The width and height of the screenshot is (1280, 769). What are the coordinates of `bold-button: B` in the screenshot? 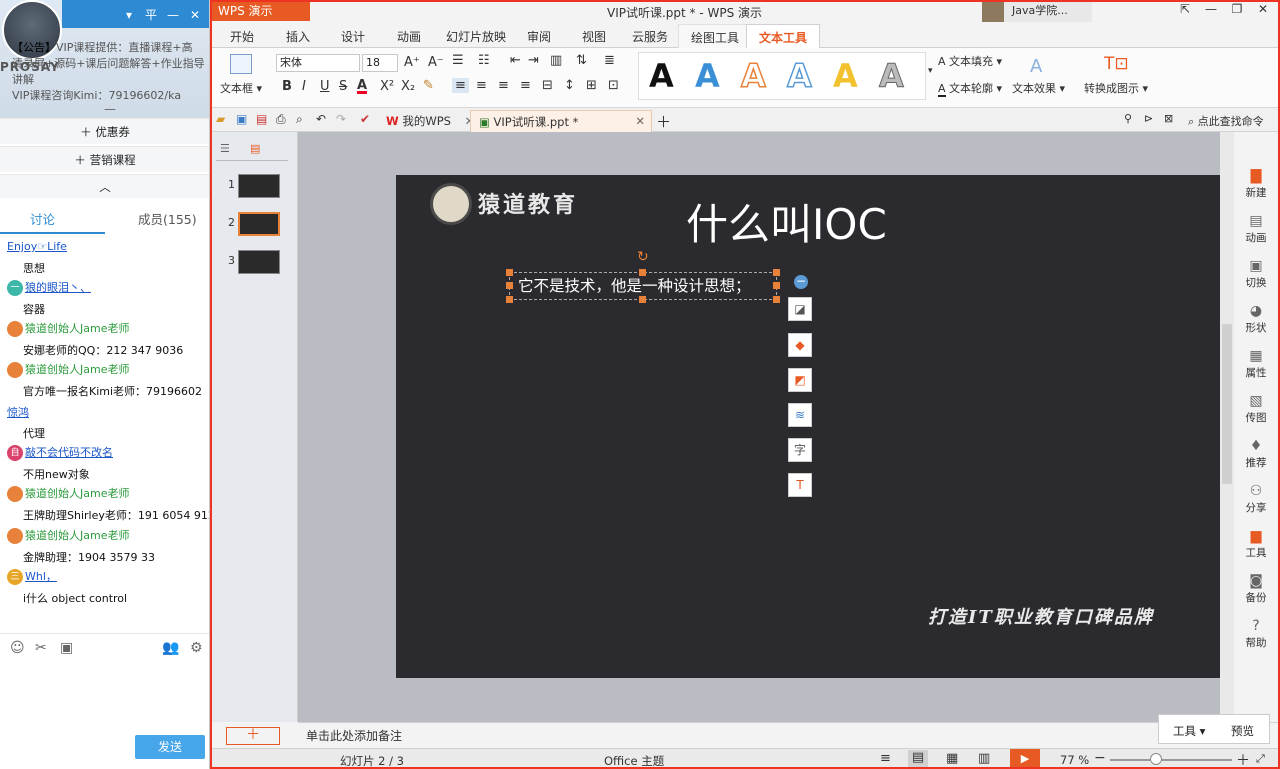 It's located at (287, 86).